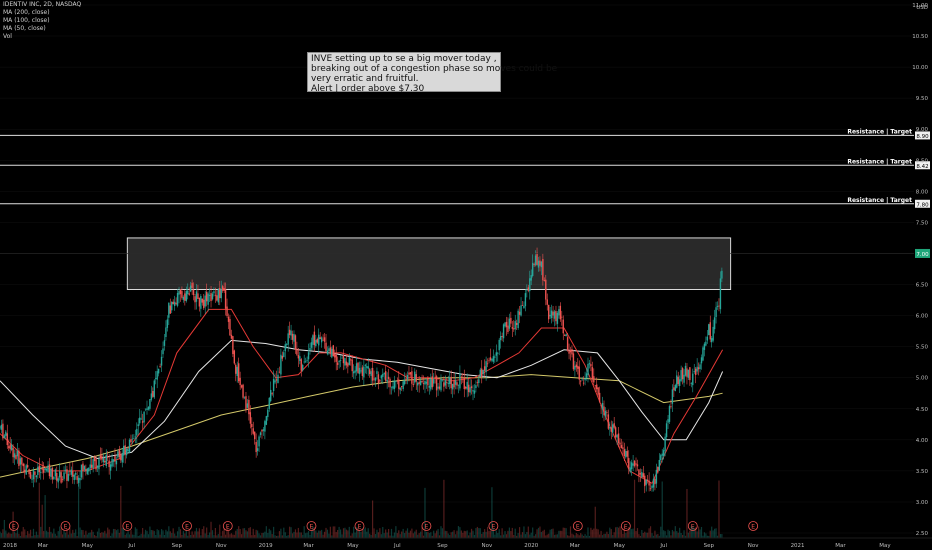 The width and height of the screenshot is (932, 550). I want to click on legend-ma200: MA (200, close), so click(42, 13).